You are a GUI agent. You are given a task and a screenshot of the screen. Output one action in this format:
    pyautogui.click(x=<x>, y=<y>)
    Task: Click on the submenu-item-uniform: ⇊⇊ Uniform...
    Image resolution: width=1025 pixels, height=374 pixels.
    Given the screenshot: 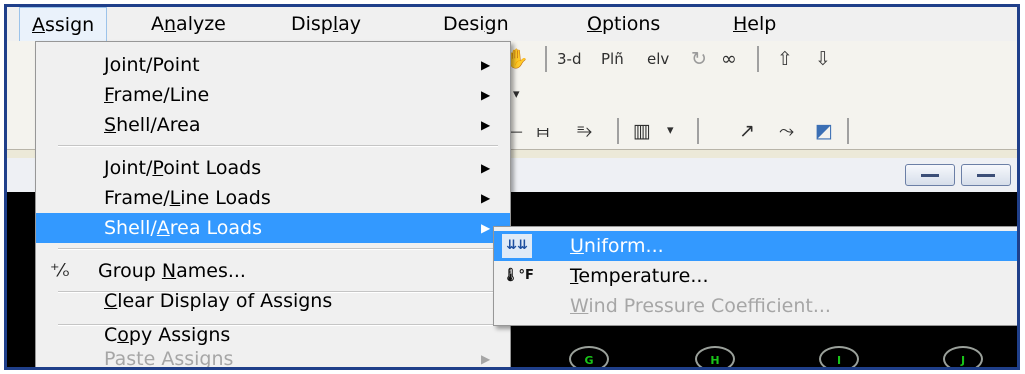 What is the action you would take?
    pyautogui.click(x=755, y=246)
    